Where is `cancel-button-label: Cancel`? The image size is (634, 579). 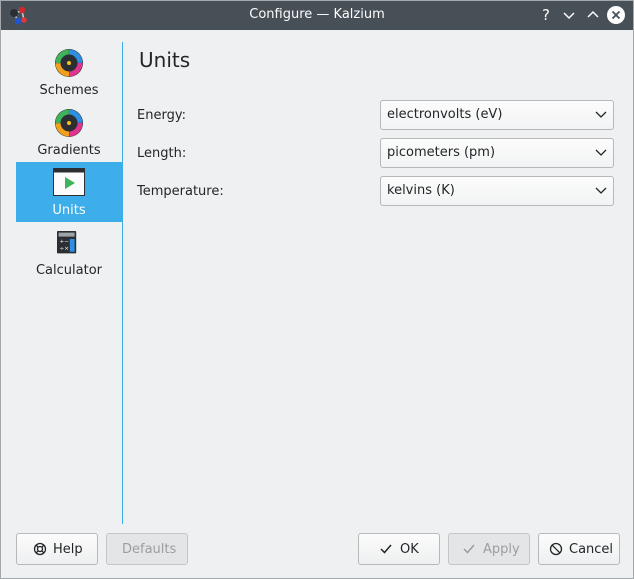
cancel-button-label: Cancel is located at coordinates (591, 549).